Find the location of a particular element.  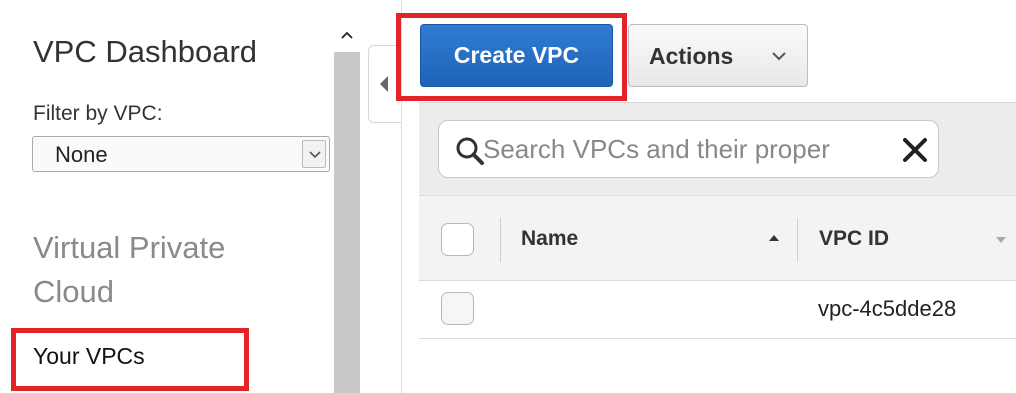

scrollbar-thumb is located at coordinates (347, 222).